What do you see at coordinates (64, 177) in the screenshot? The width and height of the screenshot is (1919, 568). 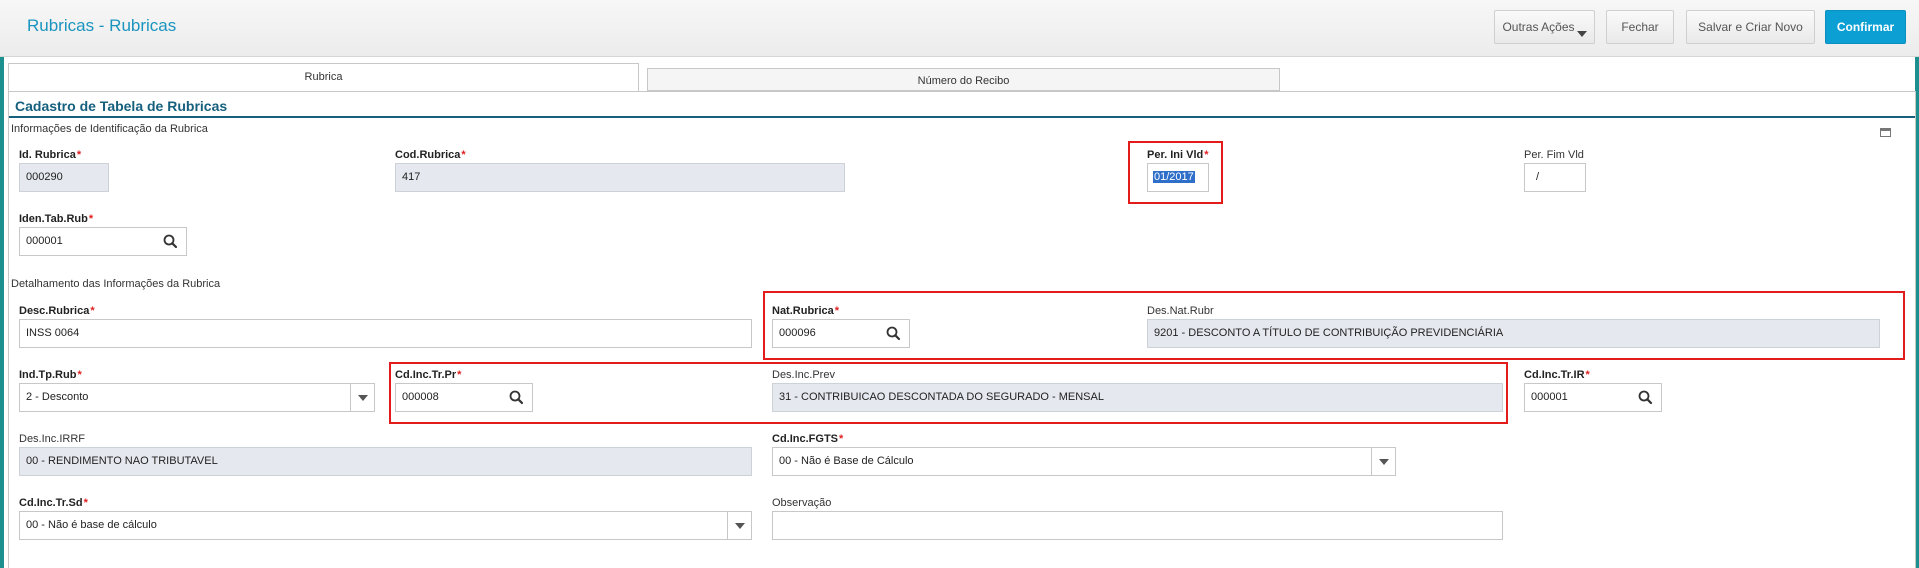 I see `id-rubrica-field: 000290` at bounding box center [64, 177].